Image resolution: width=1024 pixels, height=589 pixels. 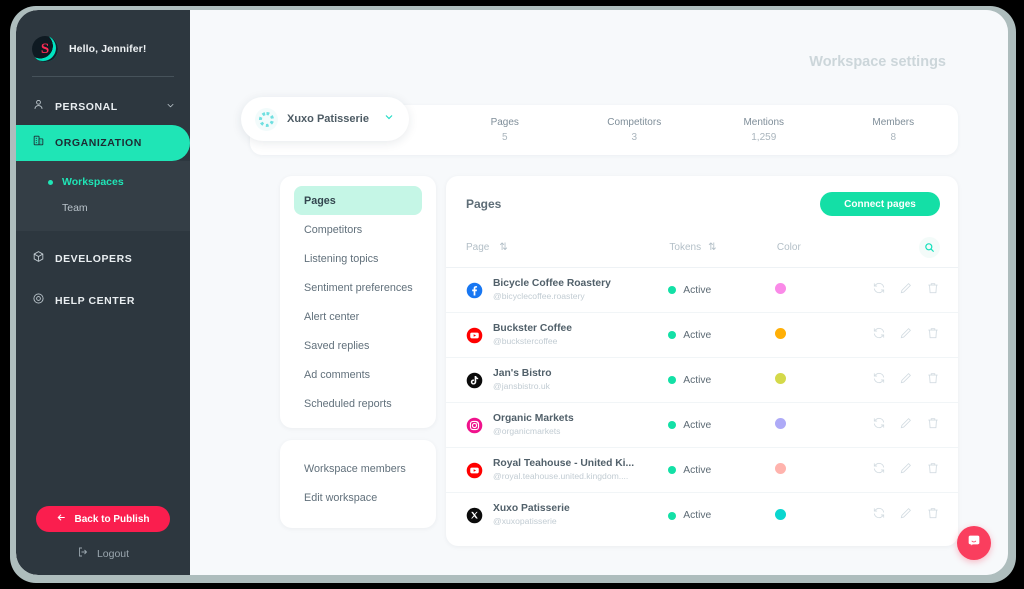 I want to click on workspace-avatar-icon, so click(x=266, y=119).